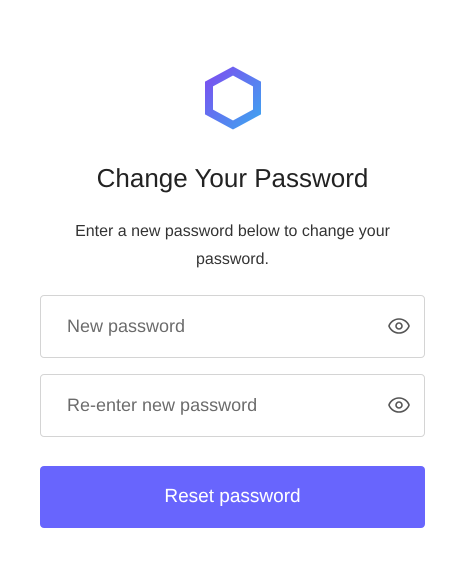 This screenshot has width=465, height=576. I want to click on password-field: Re-enter new password, so click(232, 405).